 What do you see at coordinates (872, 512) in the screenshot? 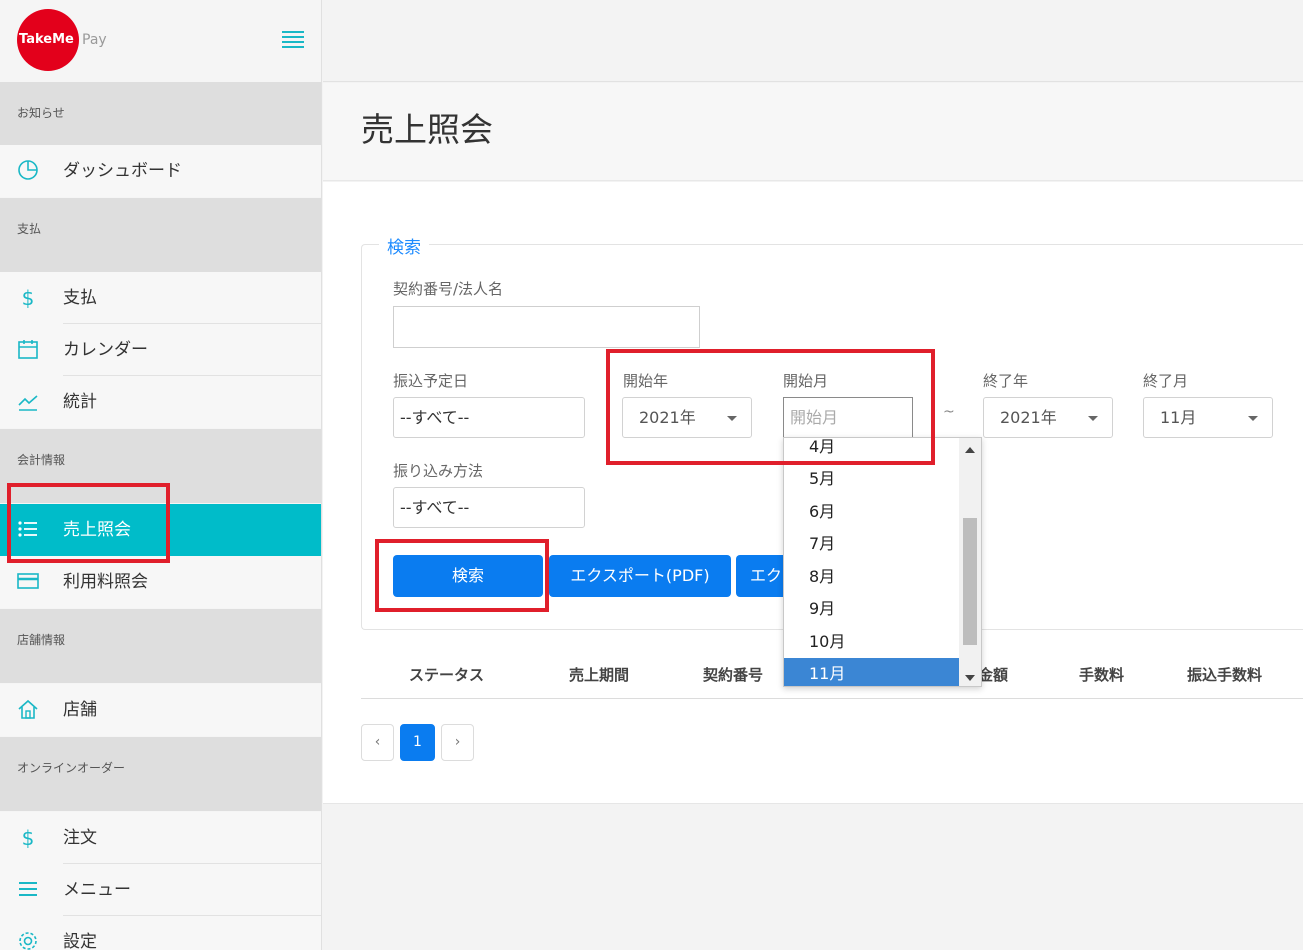
I see `dropdown-option: 6月` at bounding box center [872, 512].